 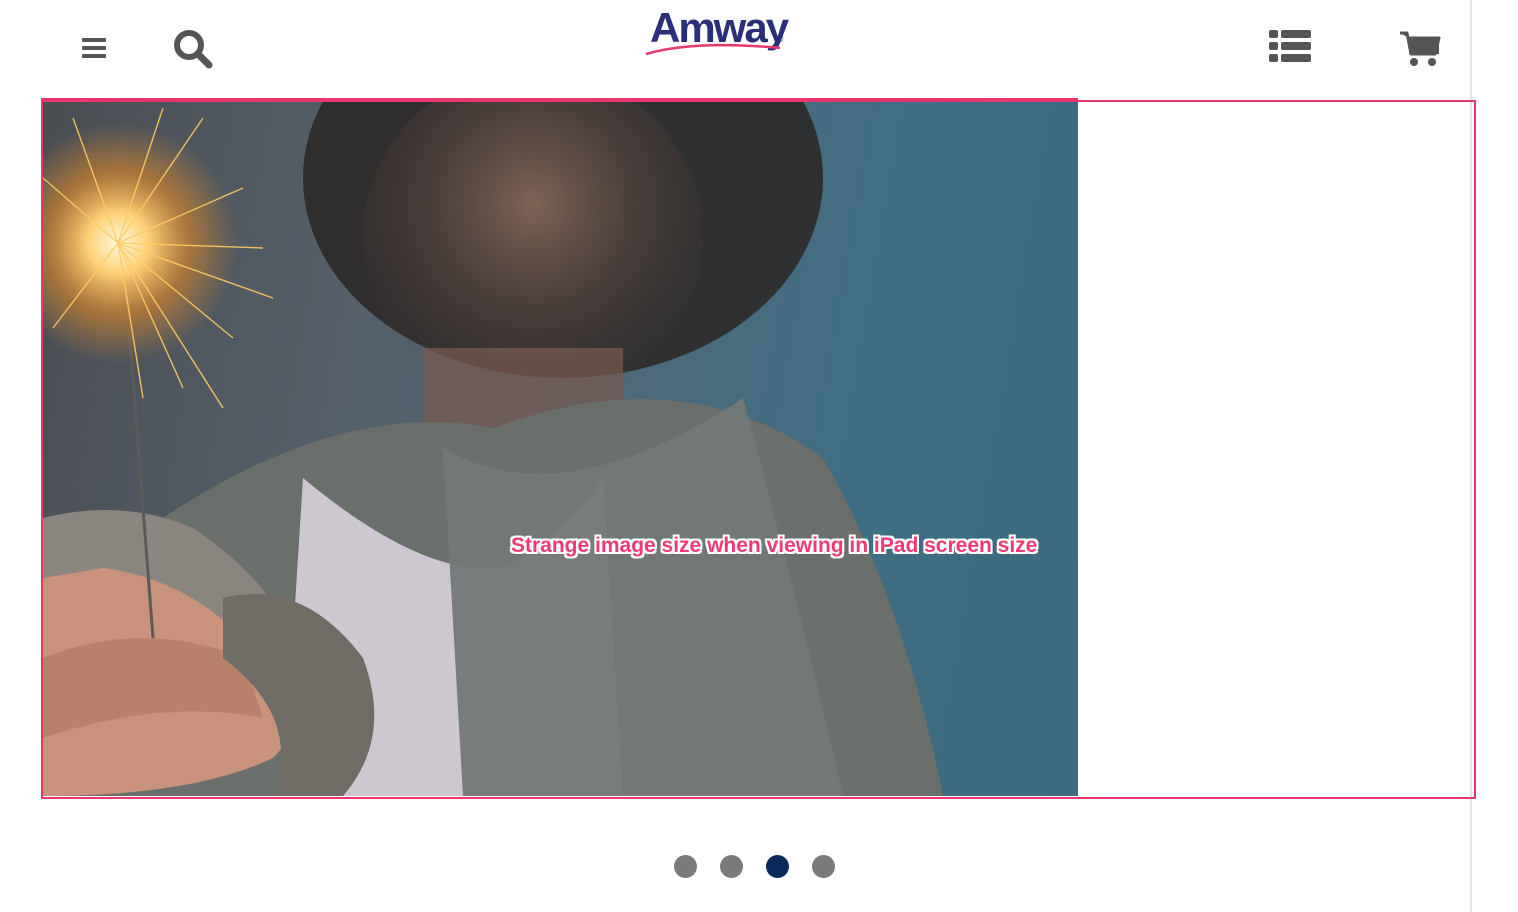 I want to click on amway-logo: Amway ®, so click(x=716, y=32).